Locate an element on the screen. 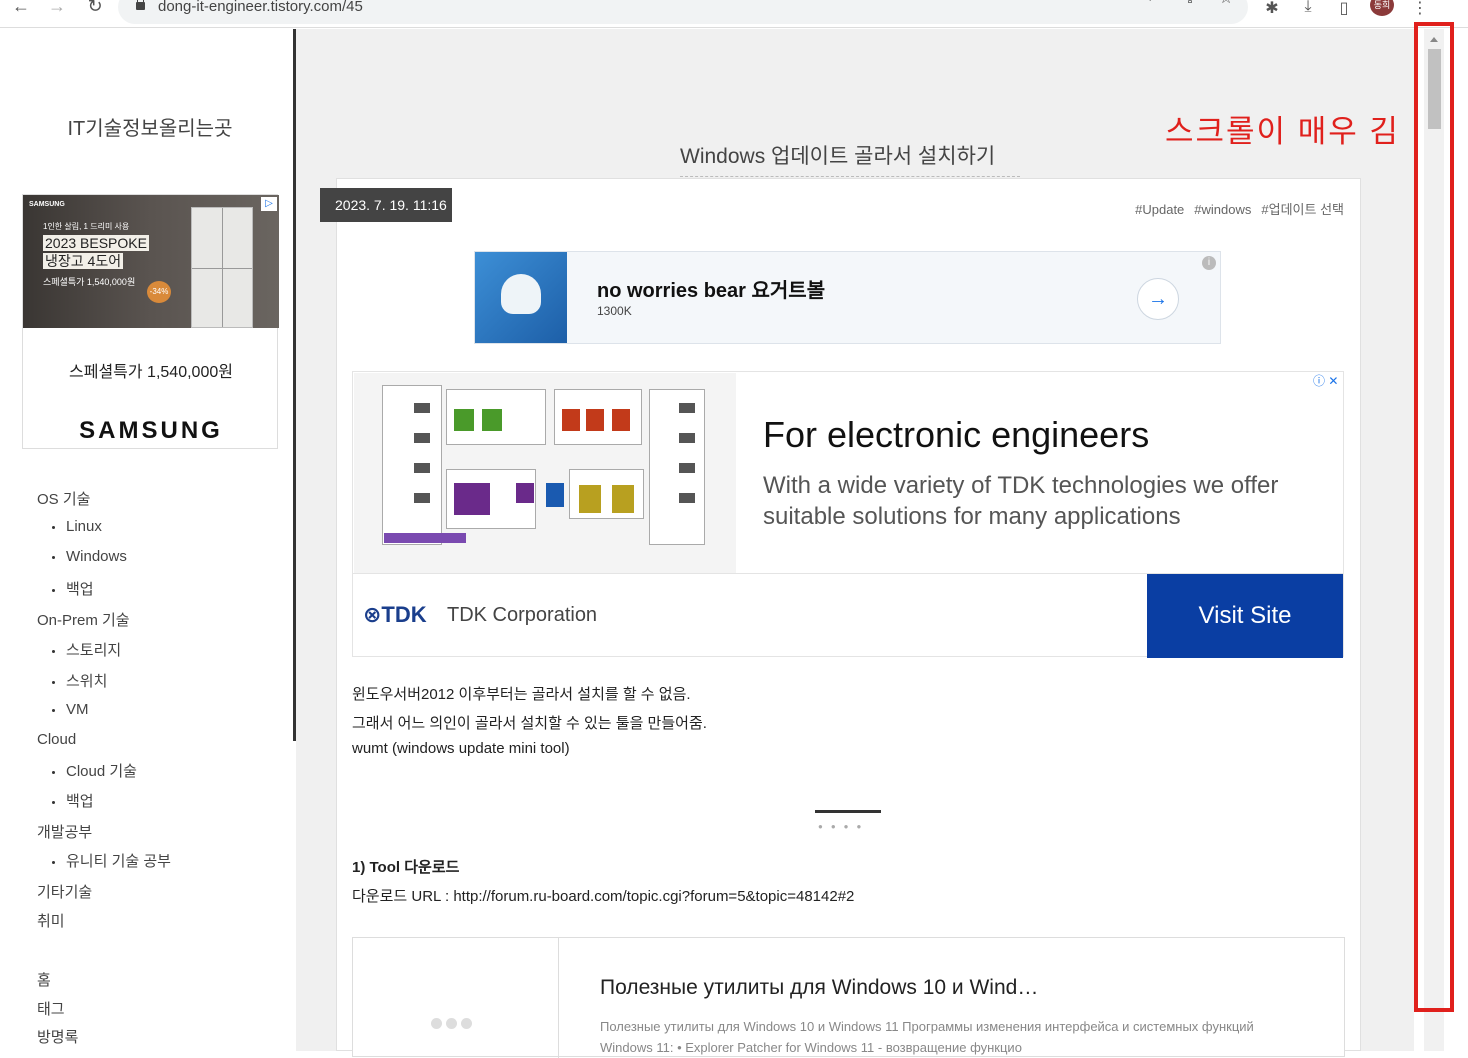  section-heading: 1) Tool 다운로드 is located at coordinates (406, 867).